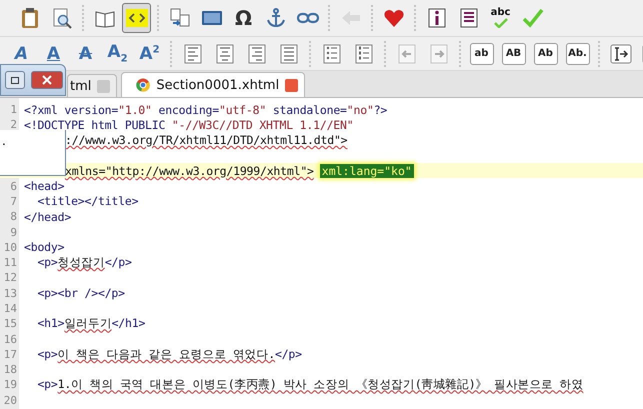 The height and width of the screenshot is (409, 643). Describe the element at coordinates (9, 385) in the screenshot. I see `line-number: 19` at that location.